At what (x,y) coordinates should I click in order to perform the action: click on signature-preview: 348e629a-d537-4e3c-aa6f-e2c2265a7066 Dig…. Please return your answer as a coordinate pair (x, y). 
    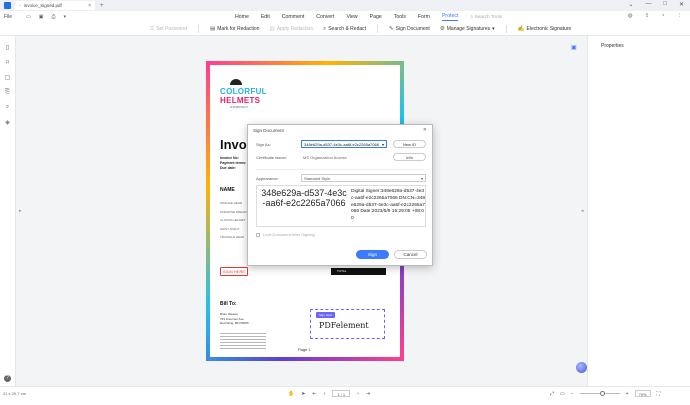
    Looking at the image, I should click on (341, 206).